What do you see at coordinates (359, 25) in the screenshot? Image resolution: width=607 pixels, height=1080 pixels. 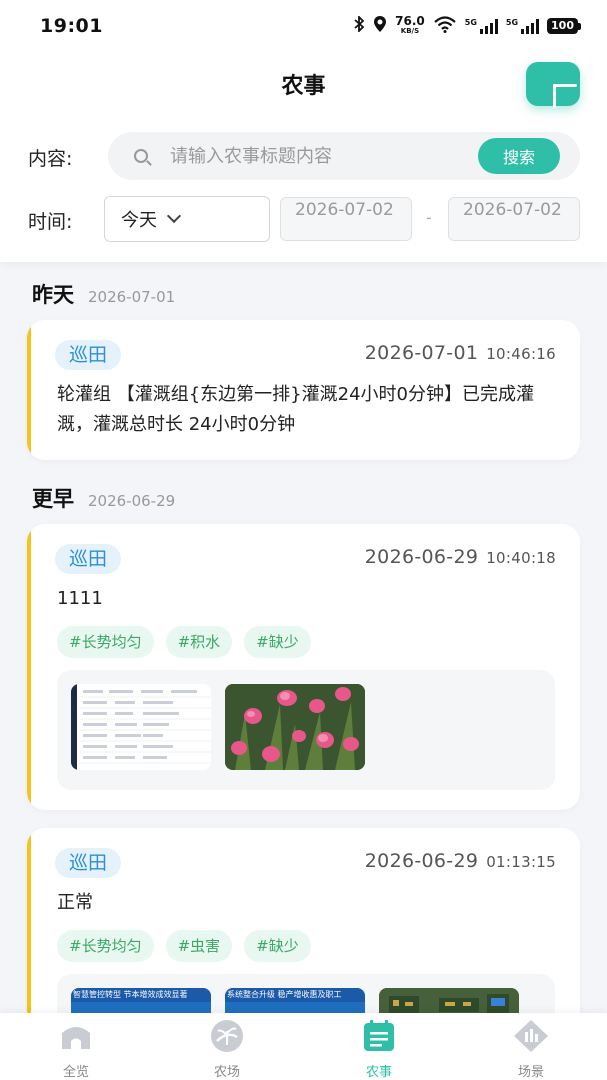 I see `bluetooth-icon` at bounding box center [359, 25].